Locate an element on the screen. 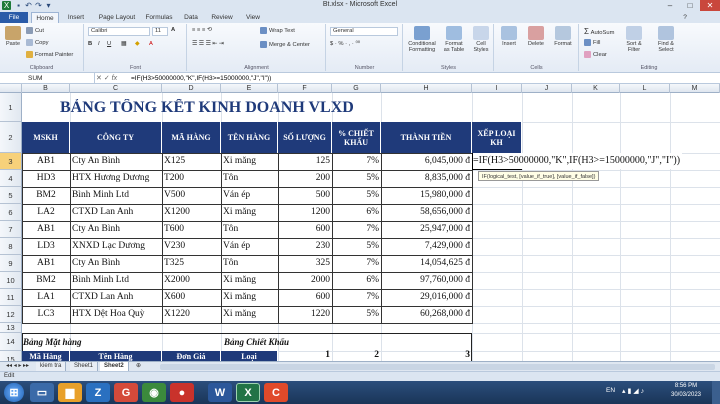 This screenshot has height=404, width=720. header-ma-hang: MÃ HÀNG is located at coordinates (191, 137).